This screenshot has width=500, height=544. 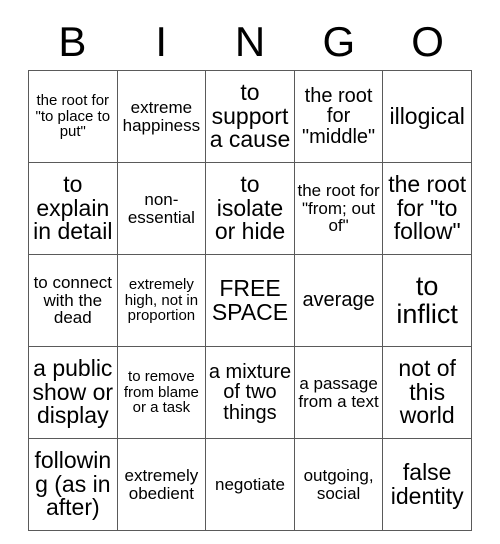 I want to click on bingo-cell-text: to connect with the dead, so click(x=73, y=300).